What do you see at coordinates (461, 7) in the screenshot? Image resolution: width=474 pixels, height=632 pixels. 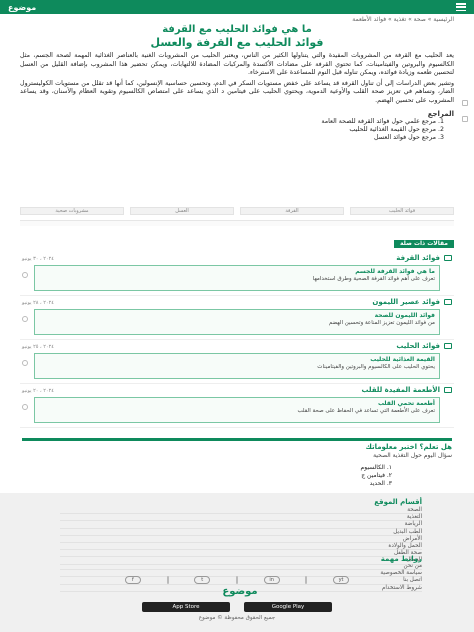 I see `hamburger-icon` at bounding box center [461, 7].